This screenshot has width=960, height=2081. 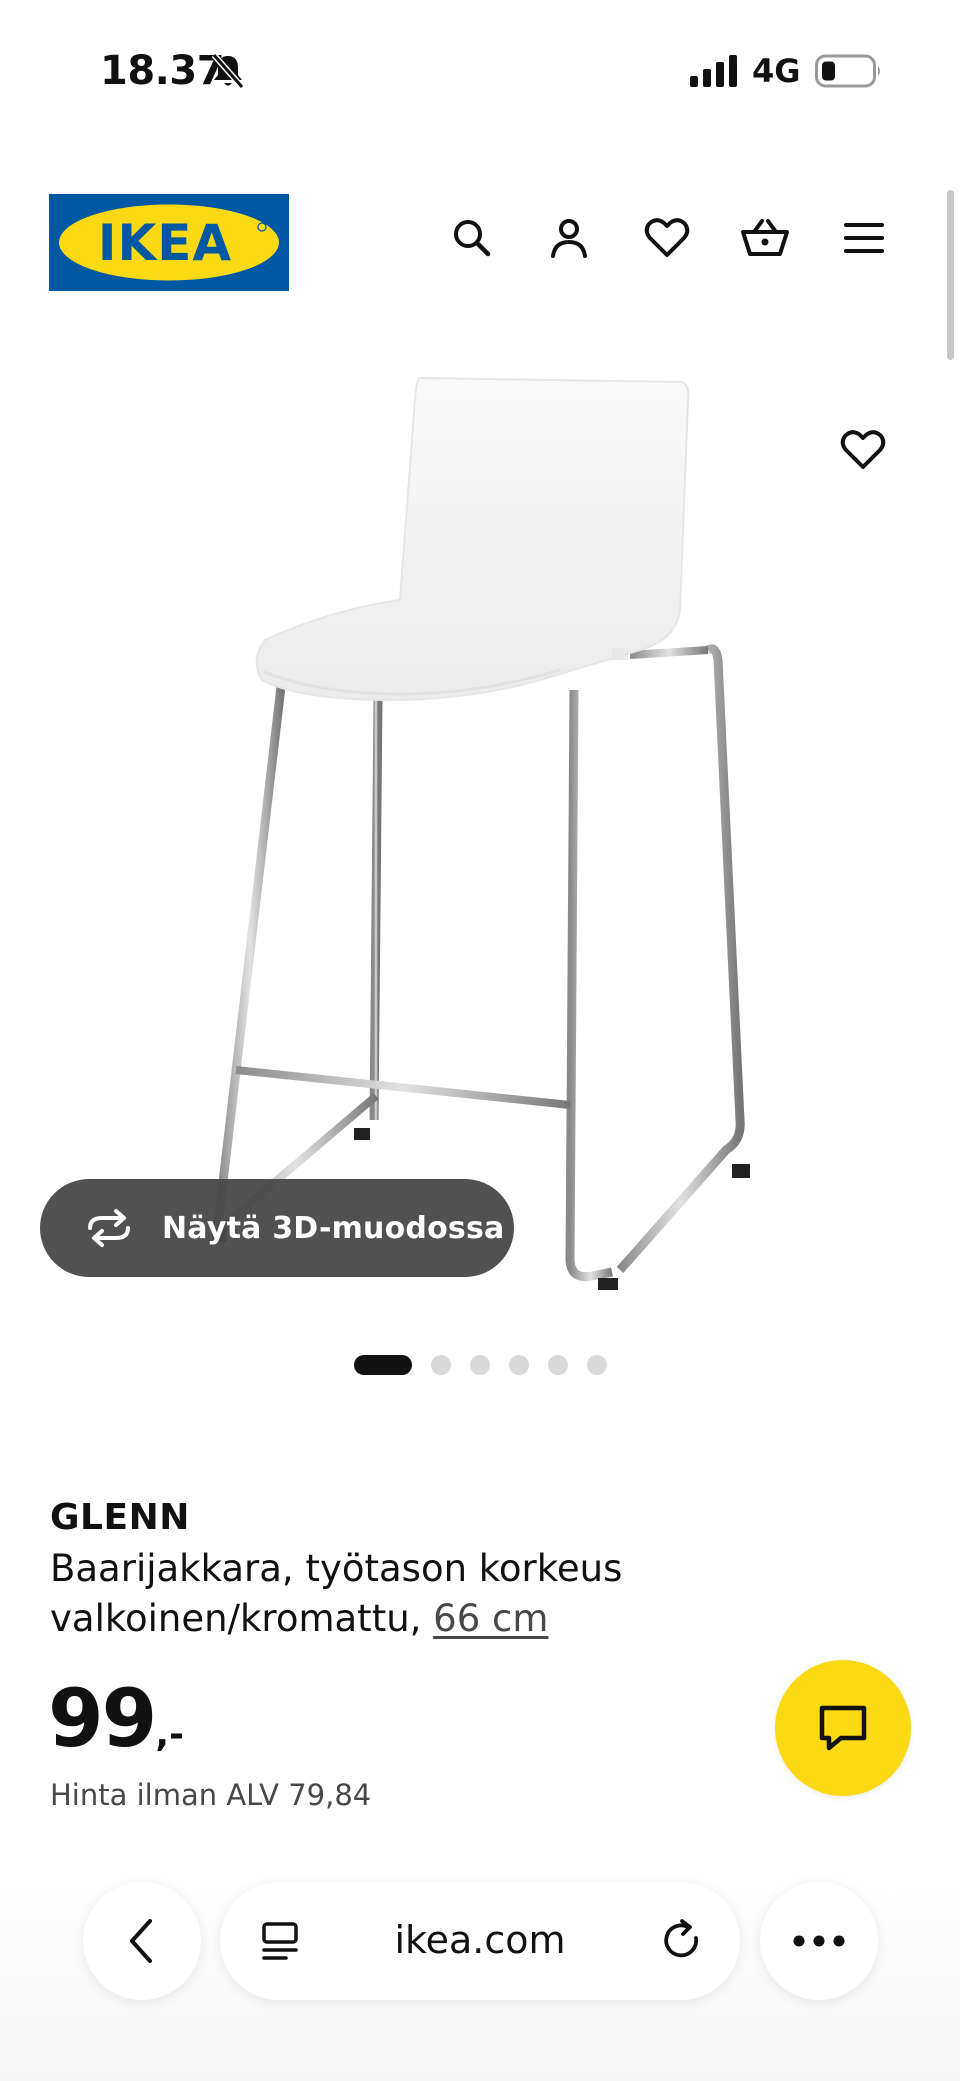 What do you see at coordinates (569, 238) in the screenshot?
I see `account-icon` at bounding box center [569, 238].